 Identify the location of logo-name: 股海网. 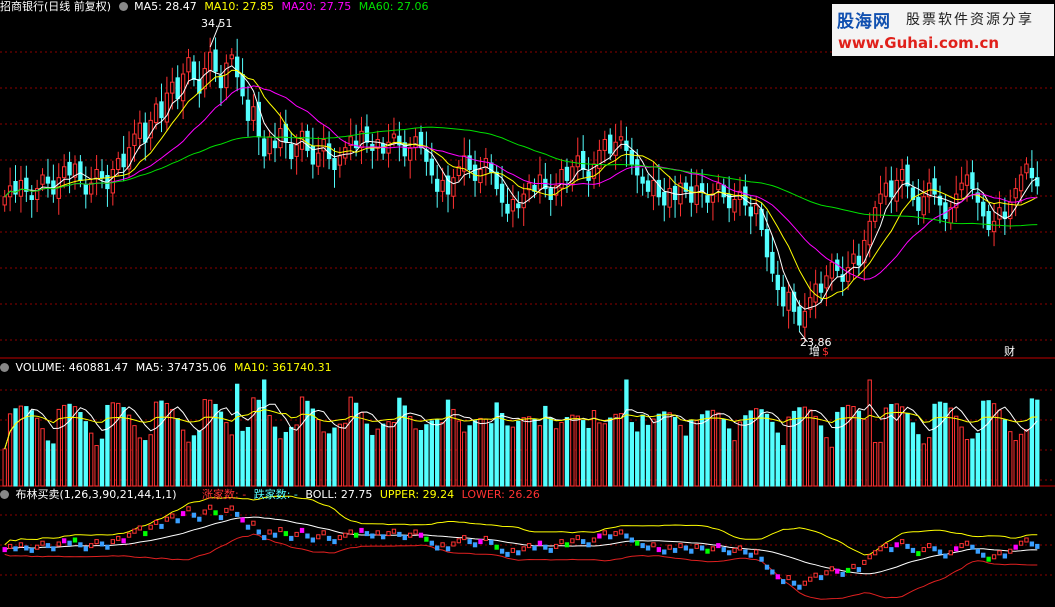
(864, 22).